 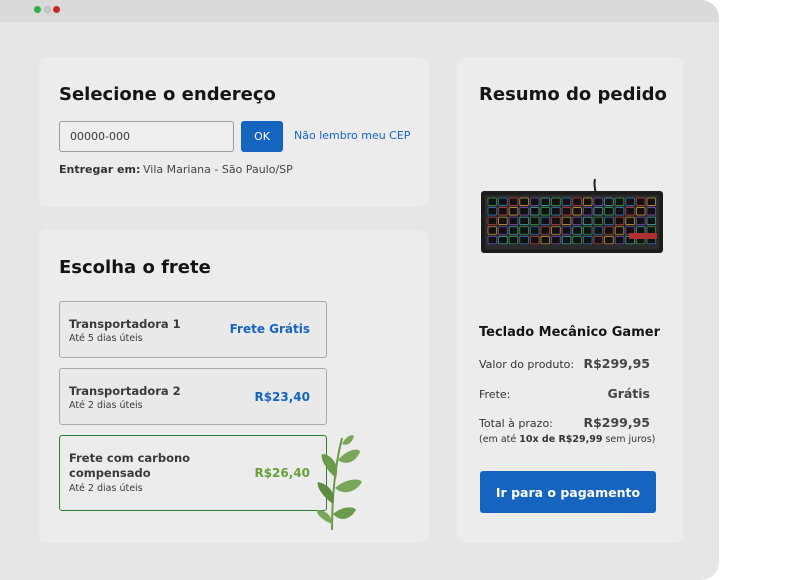 What do you see at coordinates (516, 423) in the screenshot?
I see `total-label: Total à prazo:` at bounding box center [516, 423].